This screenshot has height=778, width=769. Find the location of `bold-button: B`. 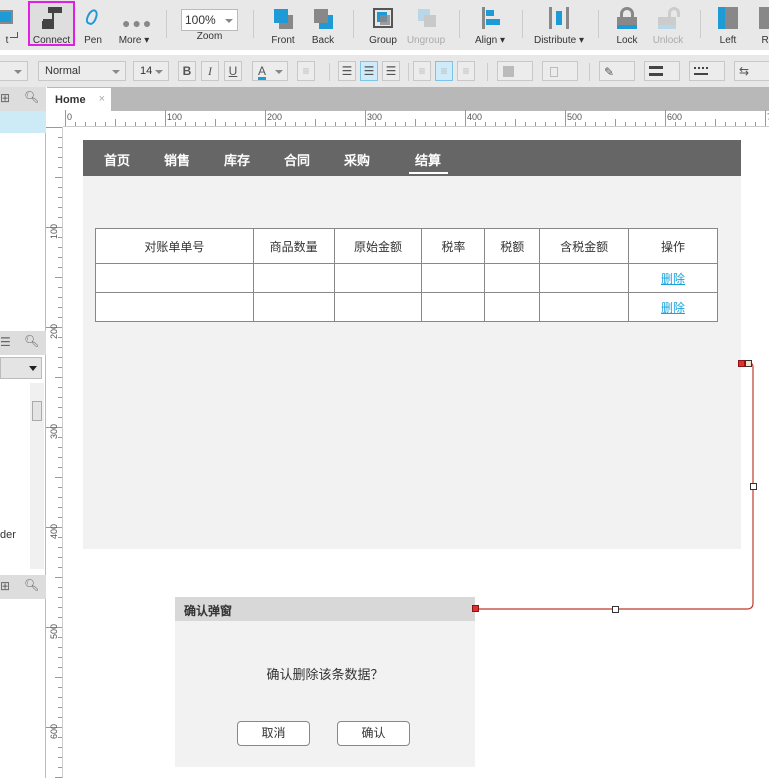

bold-button: B is located at coordinates (187, 71).